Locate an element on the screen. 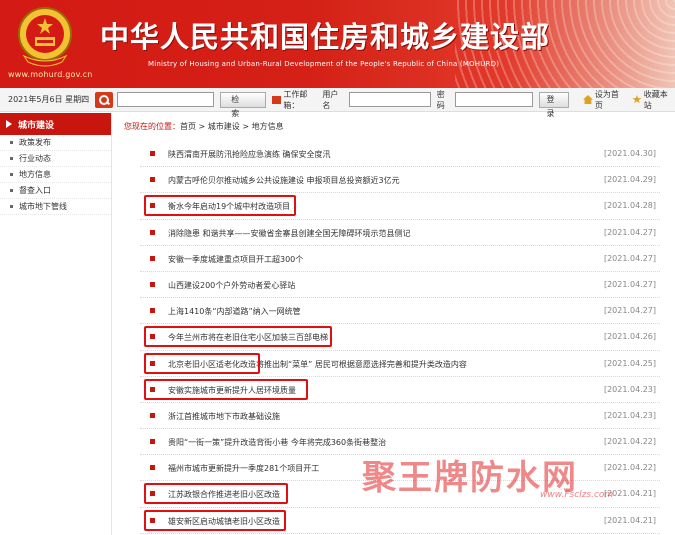 This screenshot has width=675, height=535. sidebar-item-label: 地方信息 is located at coordinates (35, 174).